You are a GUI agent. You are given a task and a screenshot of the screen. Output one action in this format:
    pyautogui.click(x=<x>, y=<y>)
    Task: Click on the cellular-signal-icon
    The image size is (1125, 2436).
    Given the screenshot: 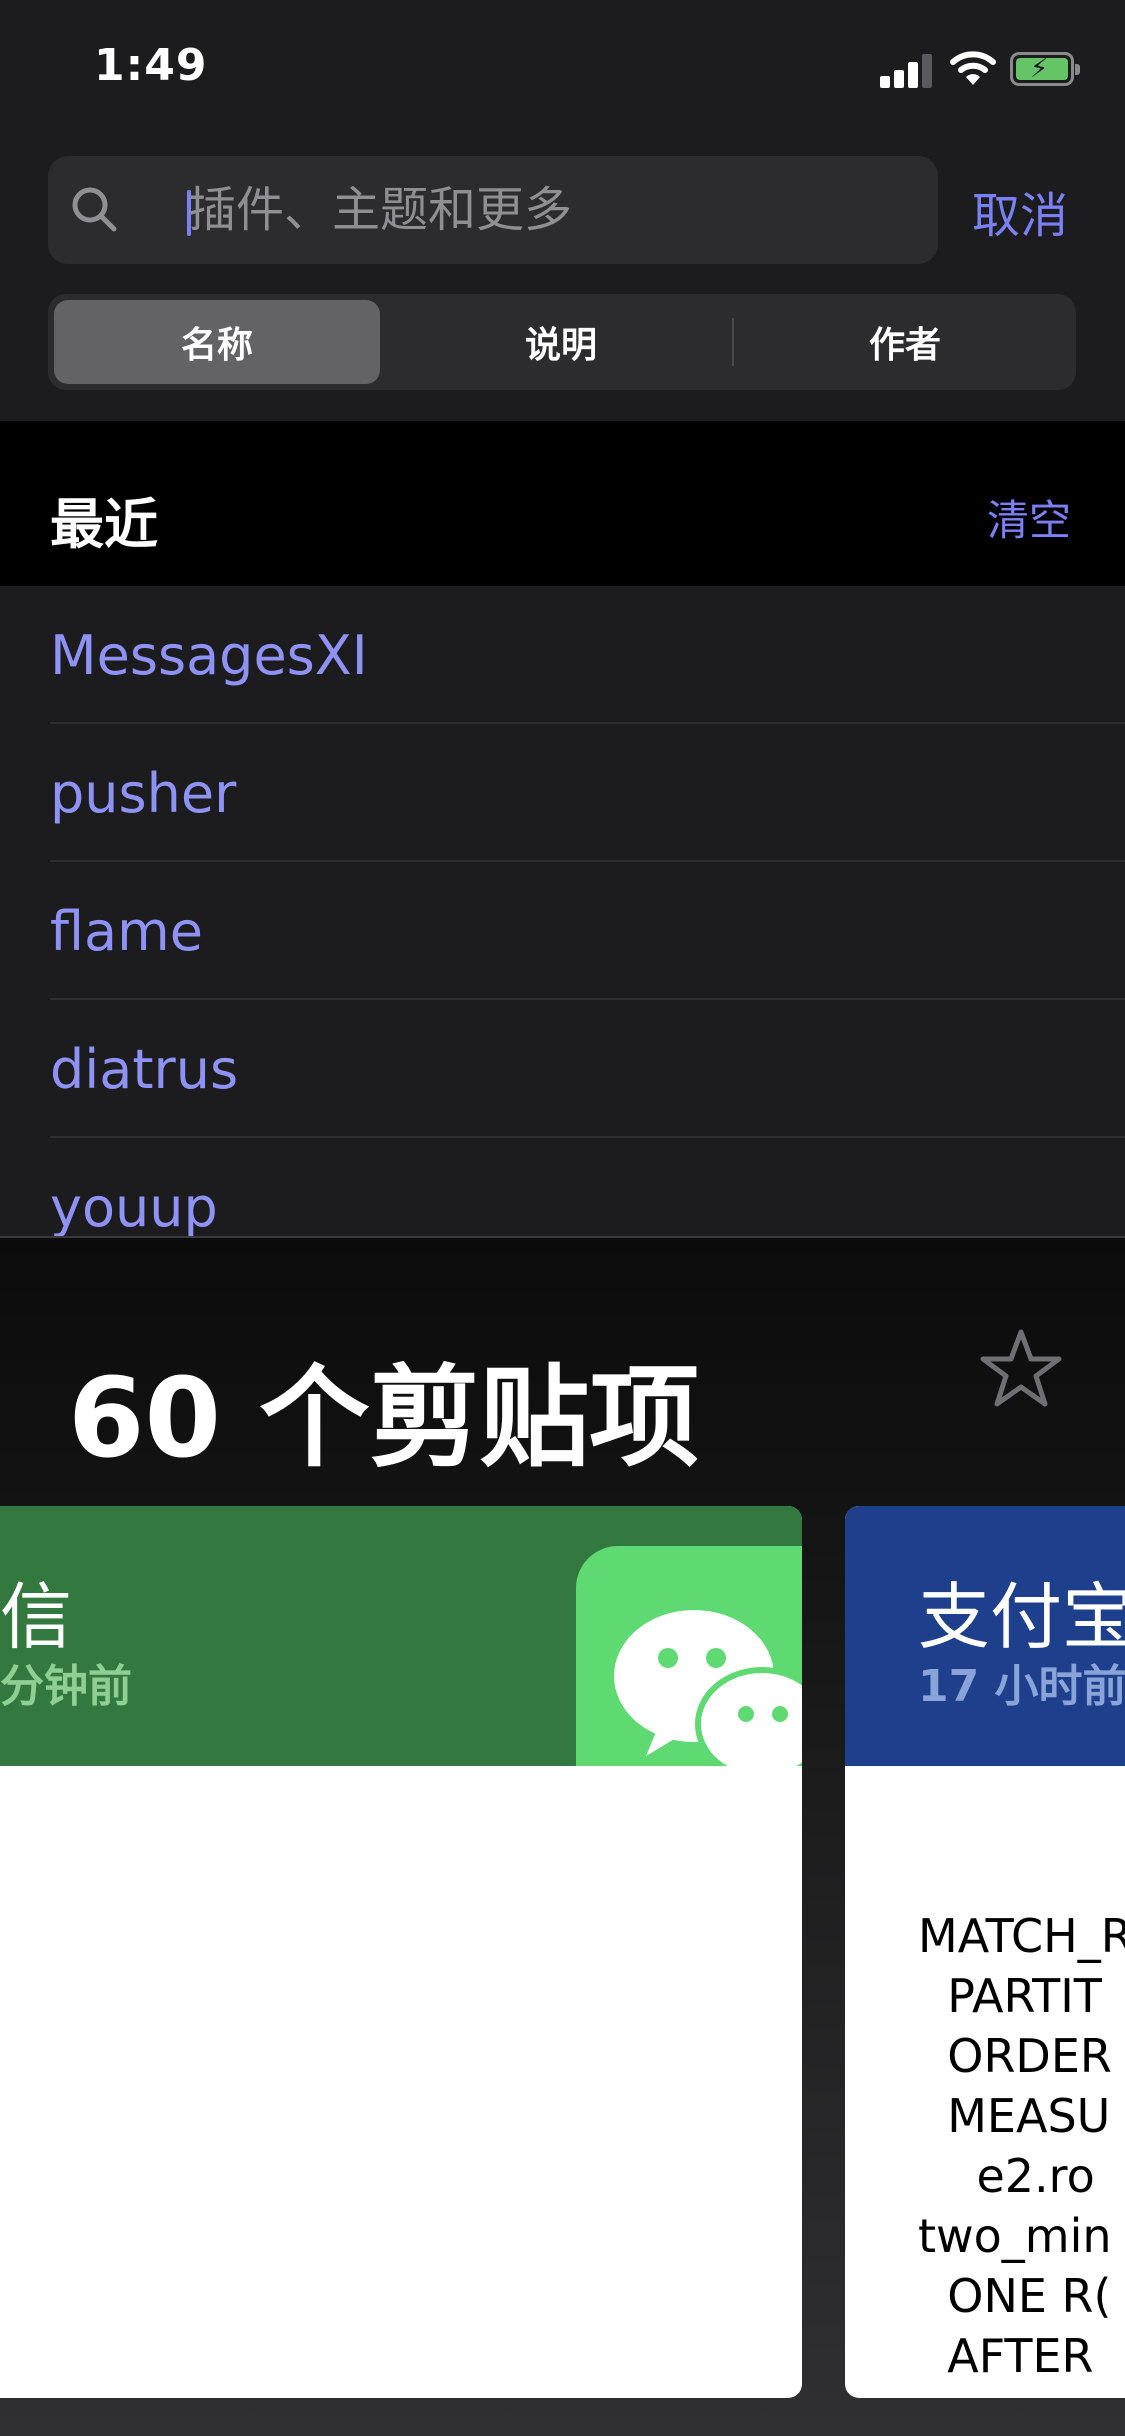 What is the action you would take?
    pyautogui.click(x=908, y=70)
    